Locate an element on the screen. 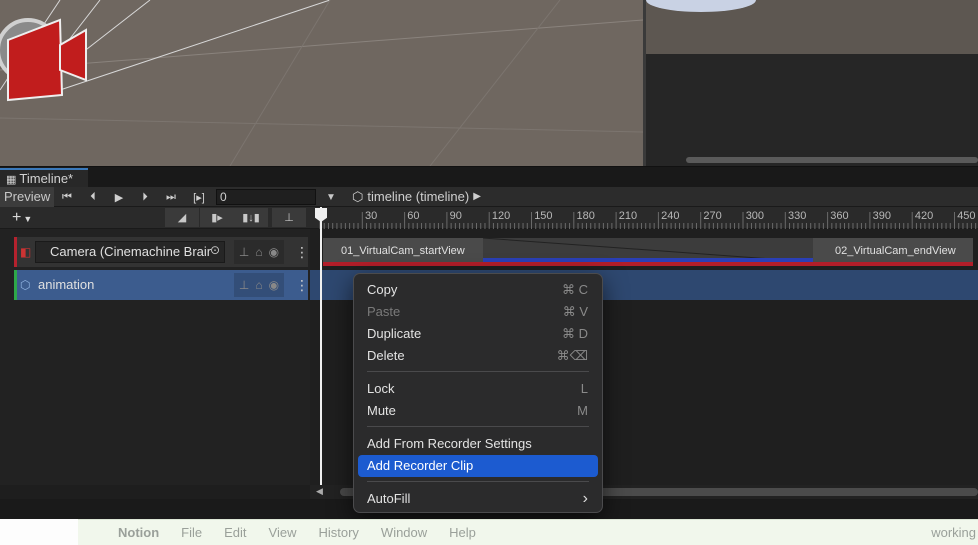  clip-color-bar is located at coordinates (648, 264).